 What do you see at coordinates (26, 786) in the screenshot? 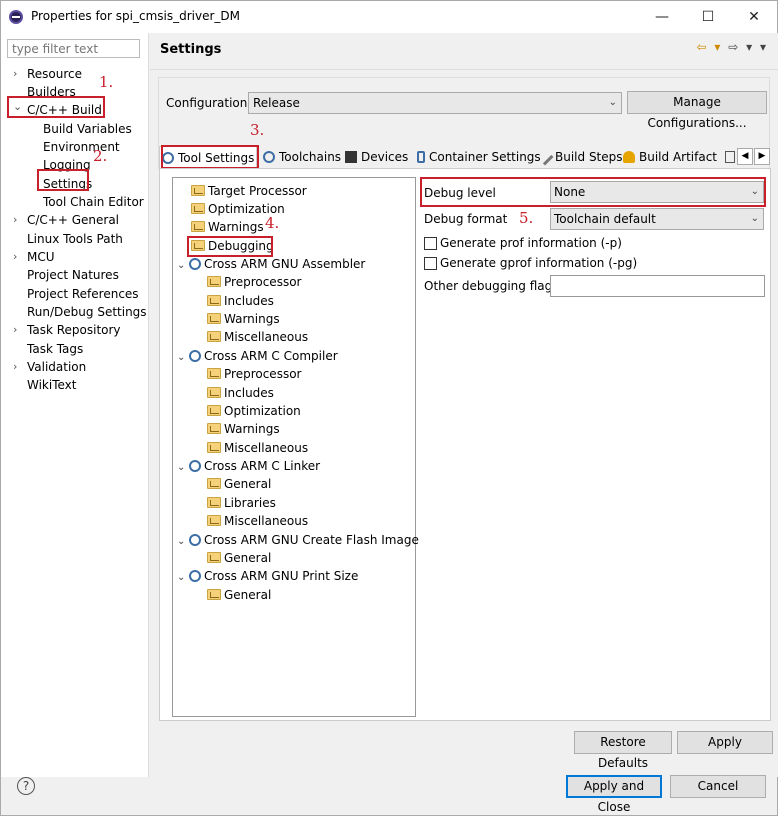
I see `help-icon: ?` at bounding box center [26, 786].